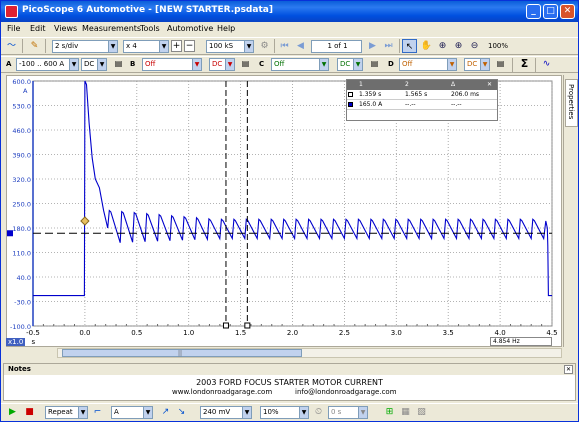 This screenshot has width=579, height=422. Describe the element at coordinates (571, 103) in the screenshot. I see `properties-tab: Properties` at that location.